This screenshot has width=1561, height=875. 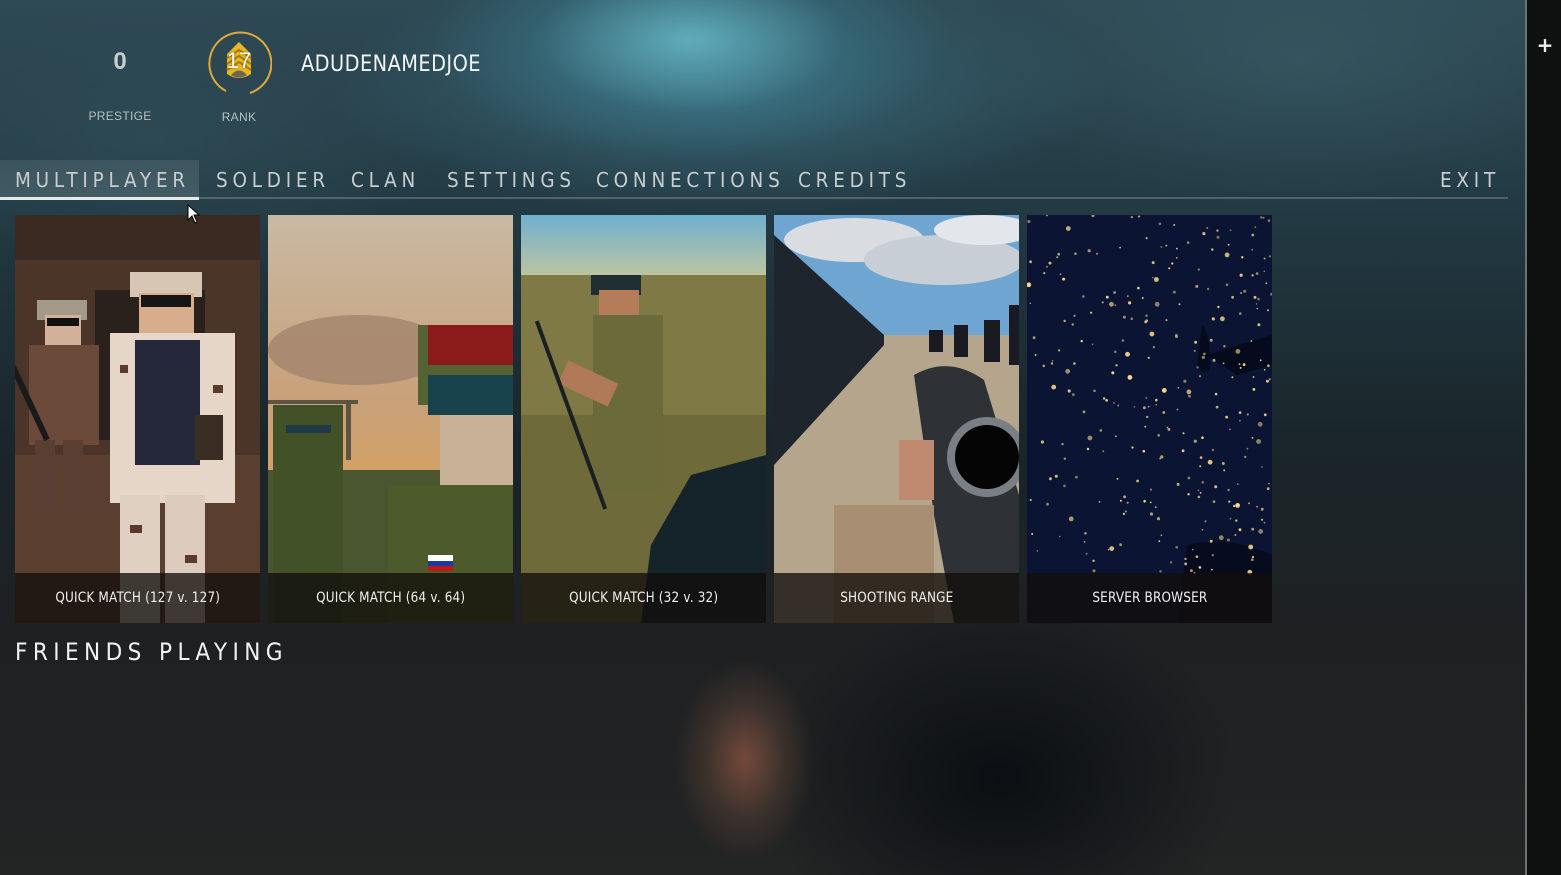 What do you see at coordinates (896, 419) in the screenshot?
I see `mode-card-shooting-range: SHOOTING RANGE` at bounding box center [896, 419].